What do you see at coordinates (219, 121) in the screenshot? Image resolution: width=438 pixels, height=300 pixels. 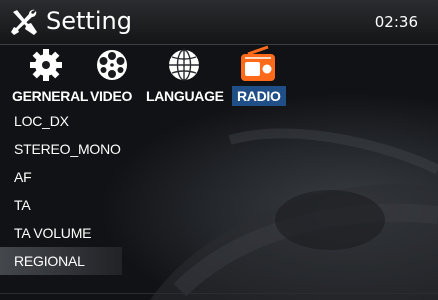 I see `menu-item-loc-dx: LOC_DX` at bounding box center [219, 121].